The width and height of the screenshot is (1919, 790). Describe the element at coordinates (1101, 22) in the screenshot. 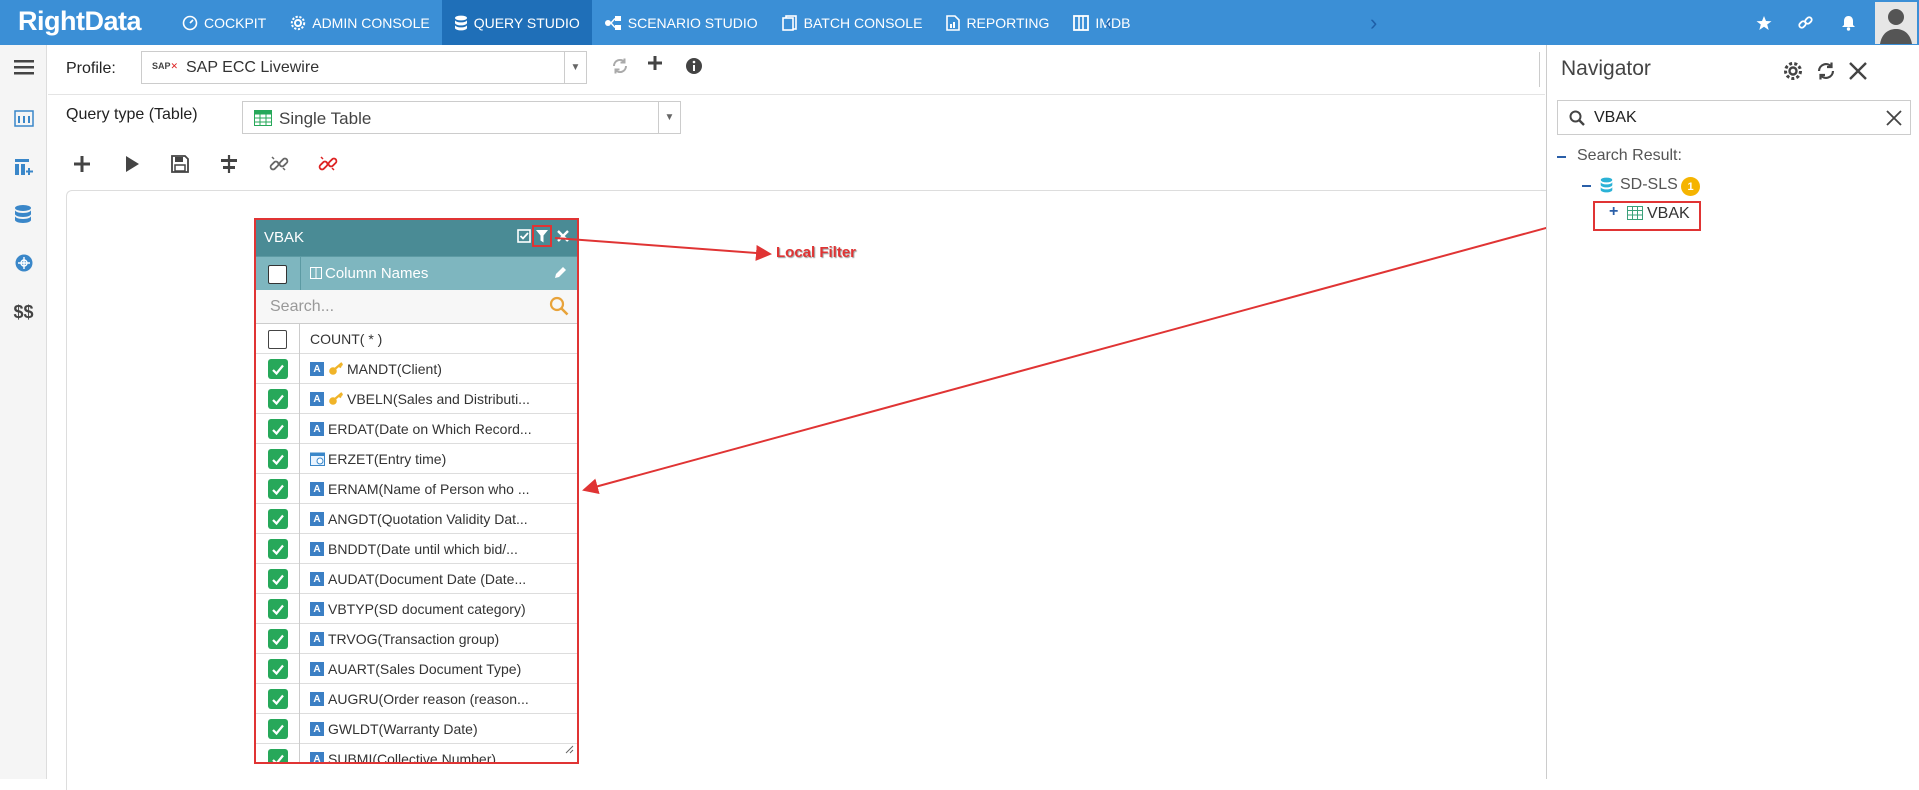

I see `nav-imdb: IMDB` at that location.